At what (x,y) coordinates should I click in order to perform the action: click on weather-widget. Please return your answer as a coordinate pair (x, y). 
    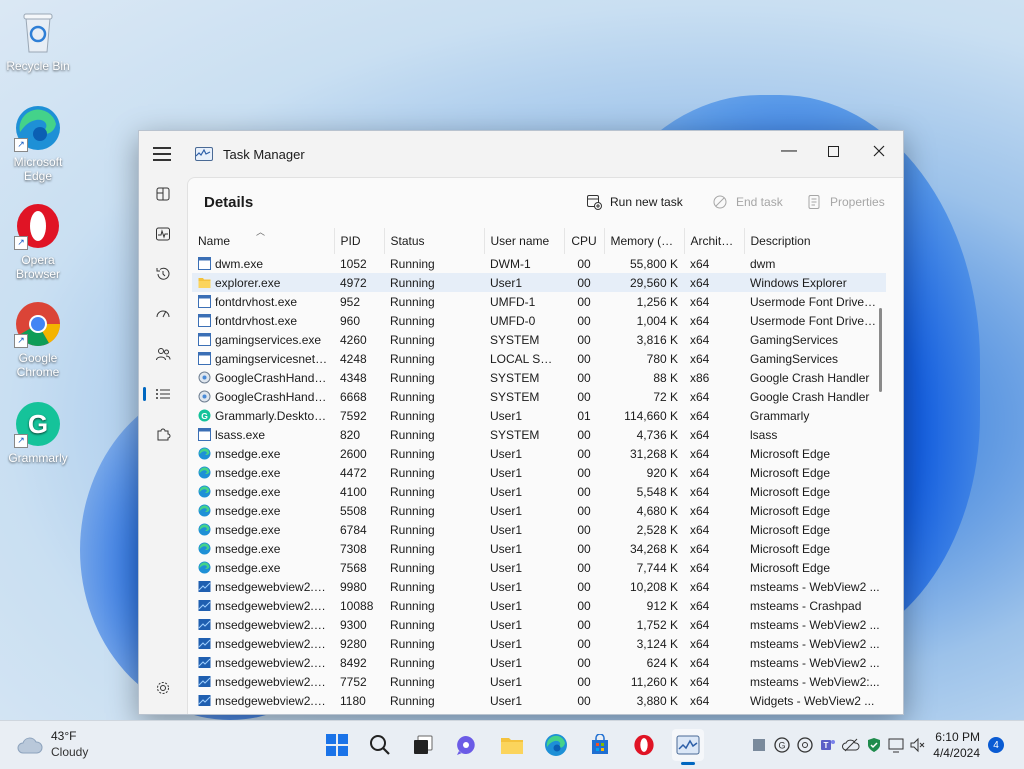
    Looking at the image, I should click on (30, 745).